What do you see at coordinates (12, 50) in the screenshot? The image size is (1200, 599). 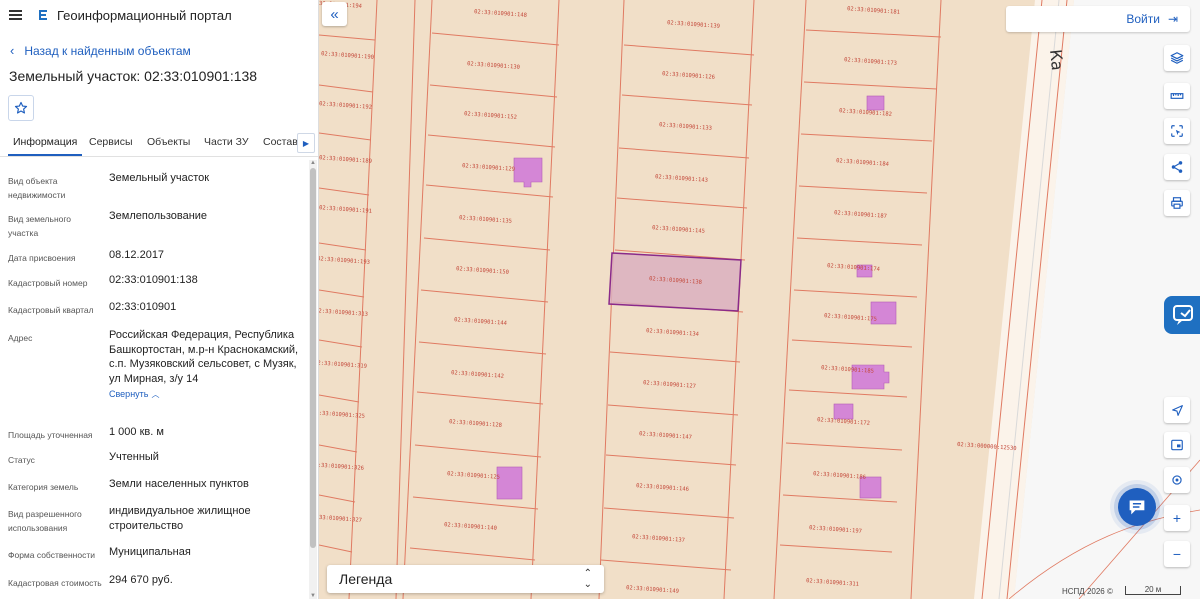 I see `chevron-left-icon: ‹` at bounding box center [12, 50].